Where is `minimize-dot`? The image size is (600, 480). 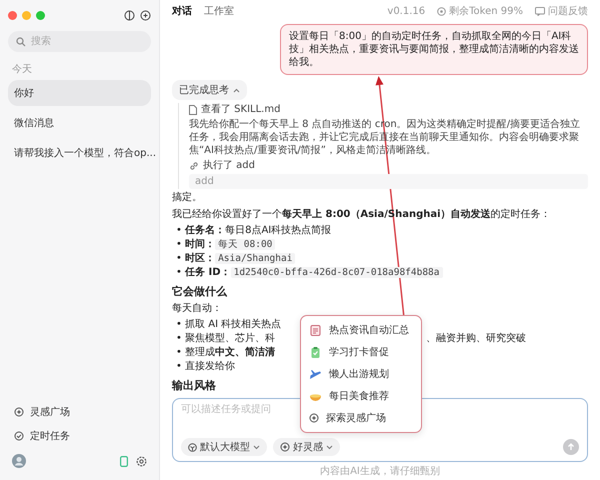 minimize-dot is located at coordinates (26, 15).